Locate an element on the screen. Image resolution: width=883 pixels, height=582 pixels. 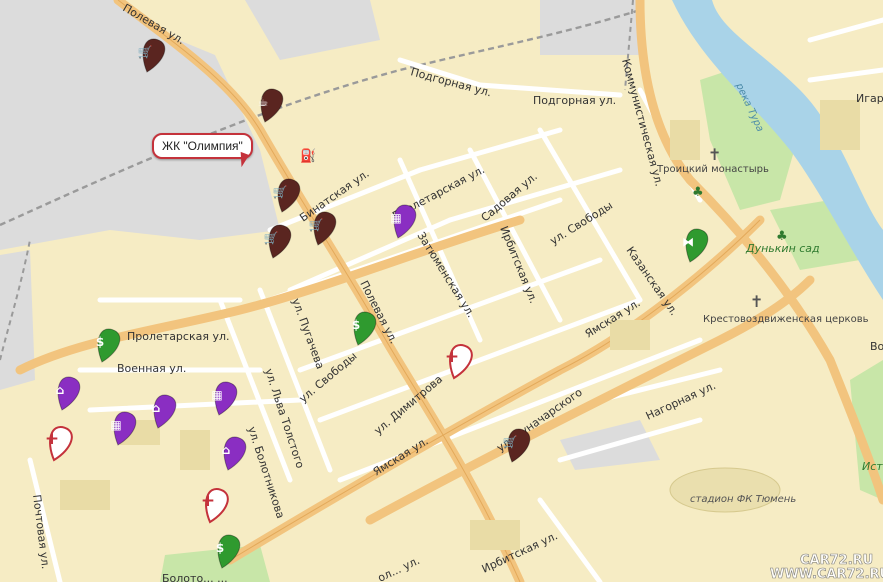
complex-callout: ЖК "Олимпия" is located at coordinates (202, 146).